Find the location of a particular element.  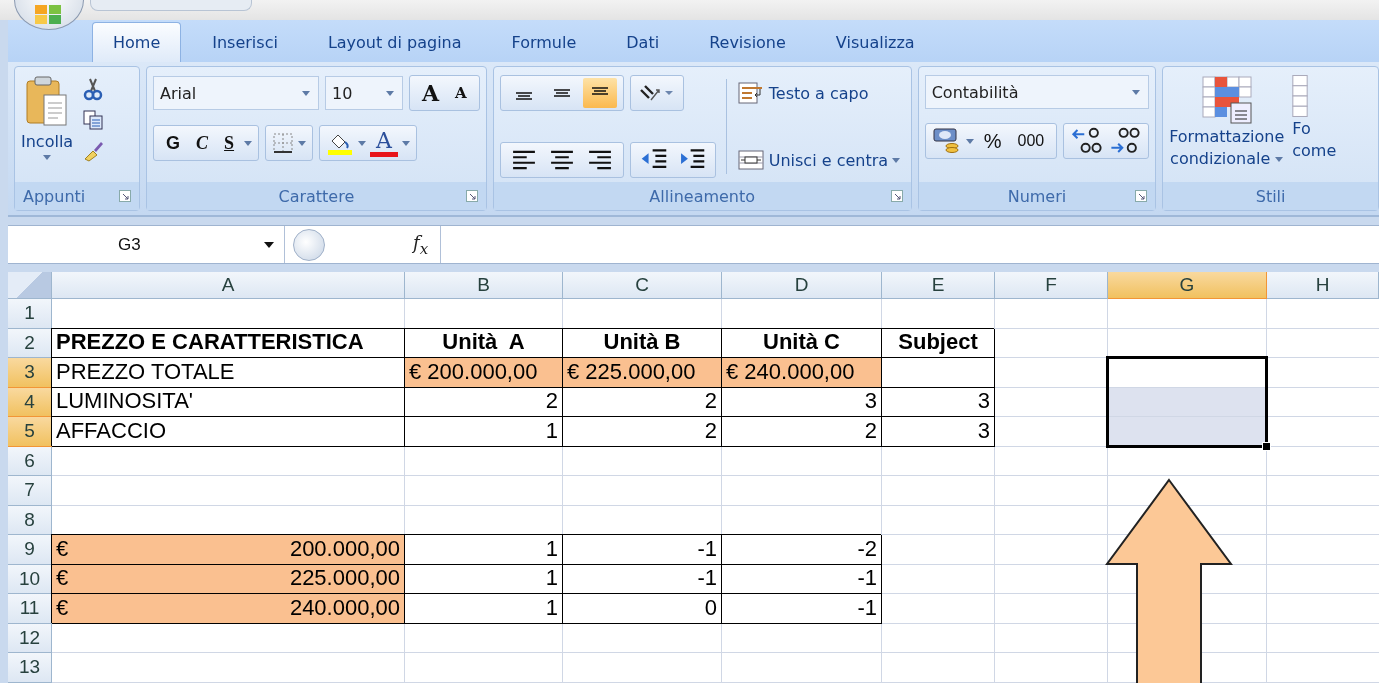

ribbon-tab: Layout di pagina is located at coordinates (394, 42).